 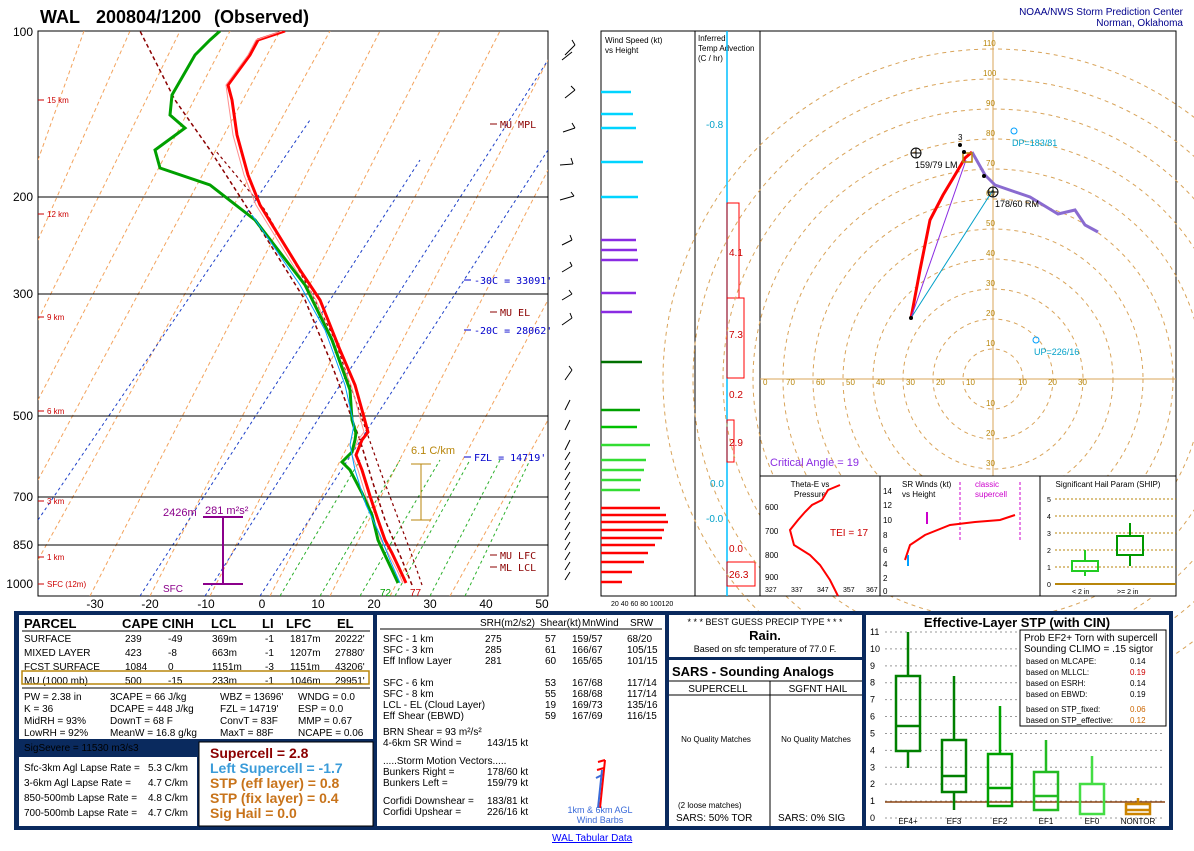 What do you see at coordinates (716, 739) in the screenshot?
I see `sars-supercell-nomatch: No Quality Matches` at bounding box center [716, 739].